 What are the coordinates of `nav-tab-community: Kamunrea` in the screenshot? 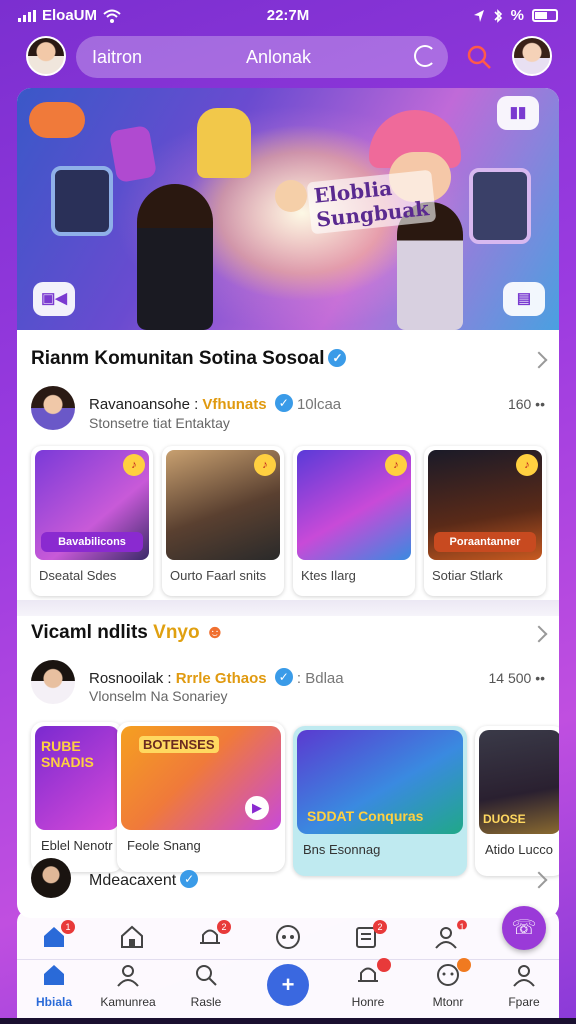 It's located at (128, 985).